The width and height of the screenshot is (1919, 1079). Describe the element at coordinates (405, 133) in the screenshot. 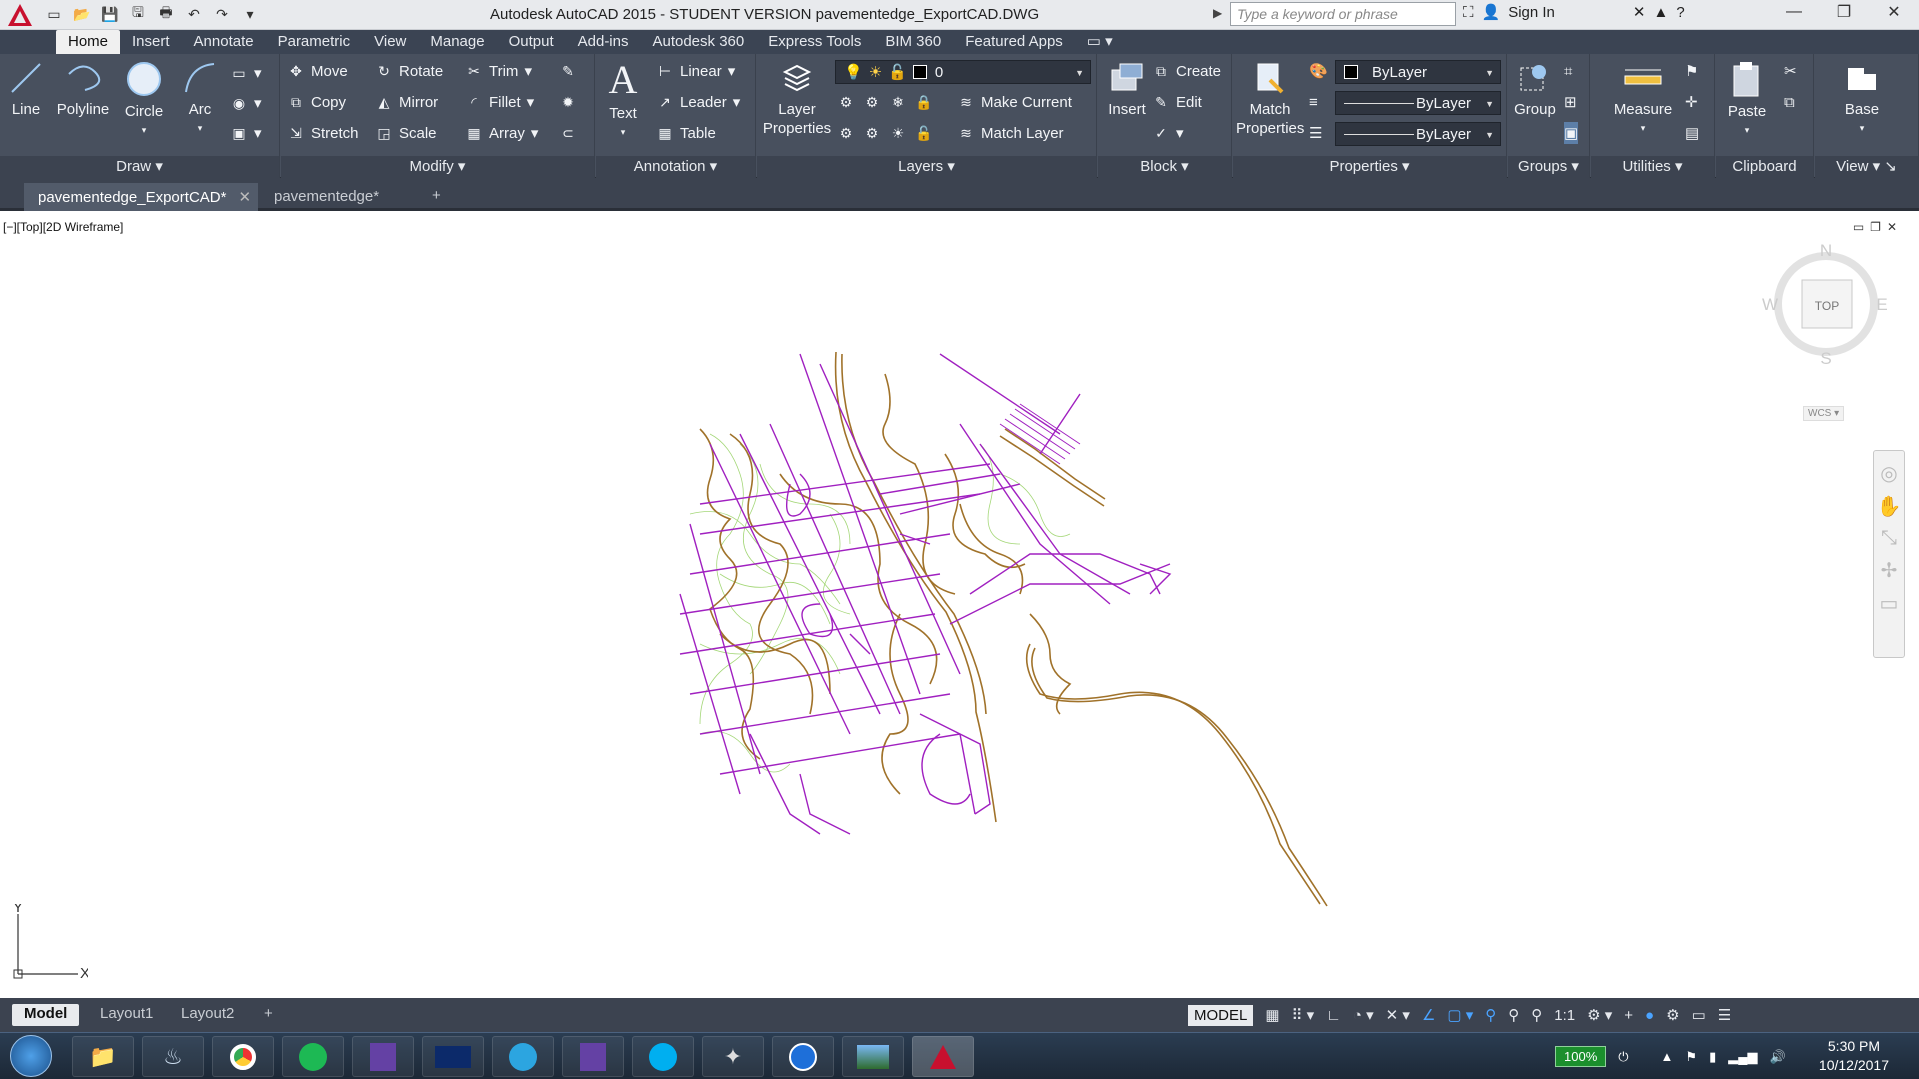

I see `scale-button: ◲ Scale` at that location.